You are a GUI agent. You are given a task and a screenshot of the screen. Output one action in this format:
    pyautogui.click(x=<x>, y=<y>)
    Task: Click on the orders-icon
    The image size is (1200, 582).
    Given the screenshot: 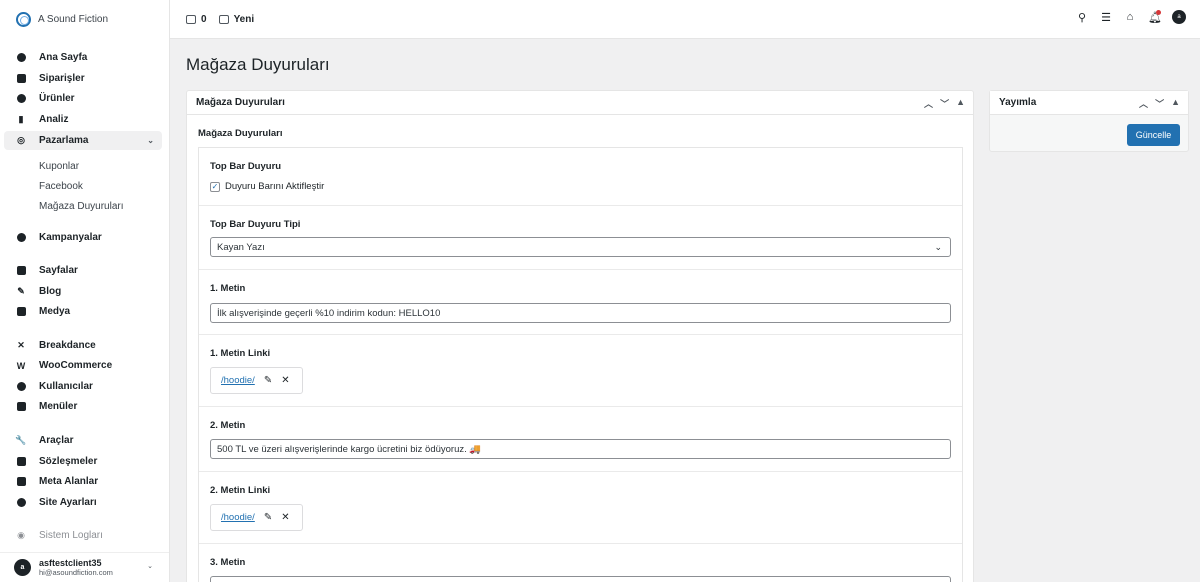 What is the action you would take?
    pyautogui.click(x=21, y=79)
    